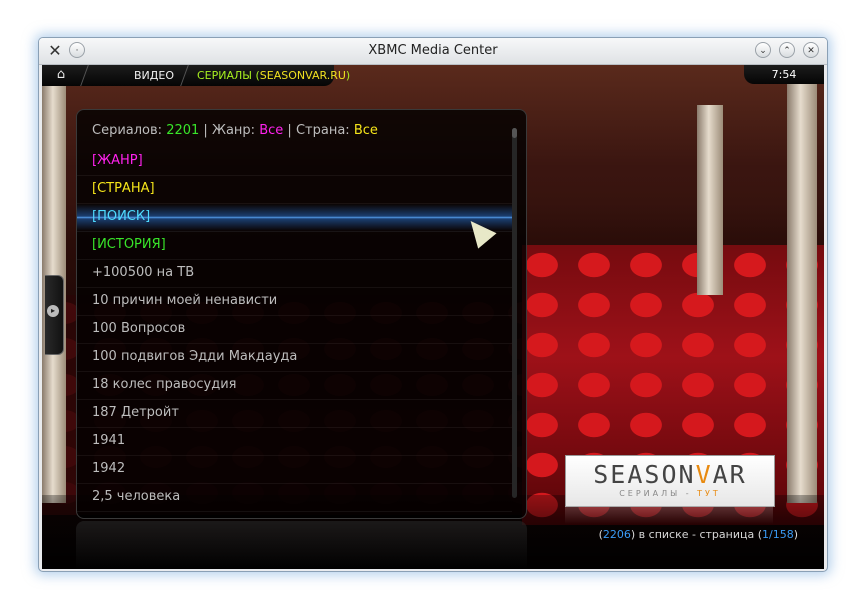 The height and width of the screenshot is (608, 864). I want to click on breadcrumb-series-suffix: ), so click(348, 75).